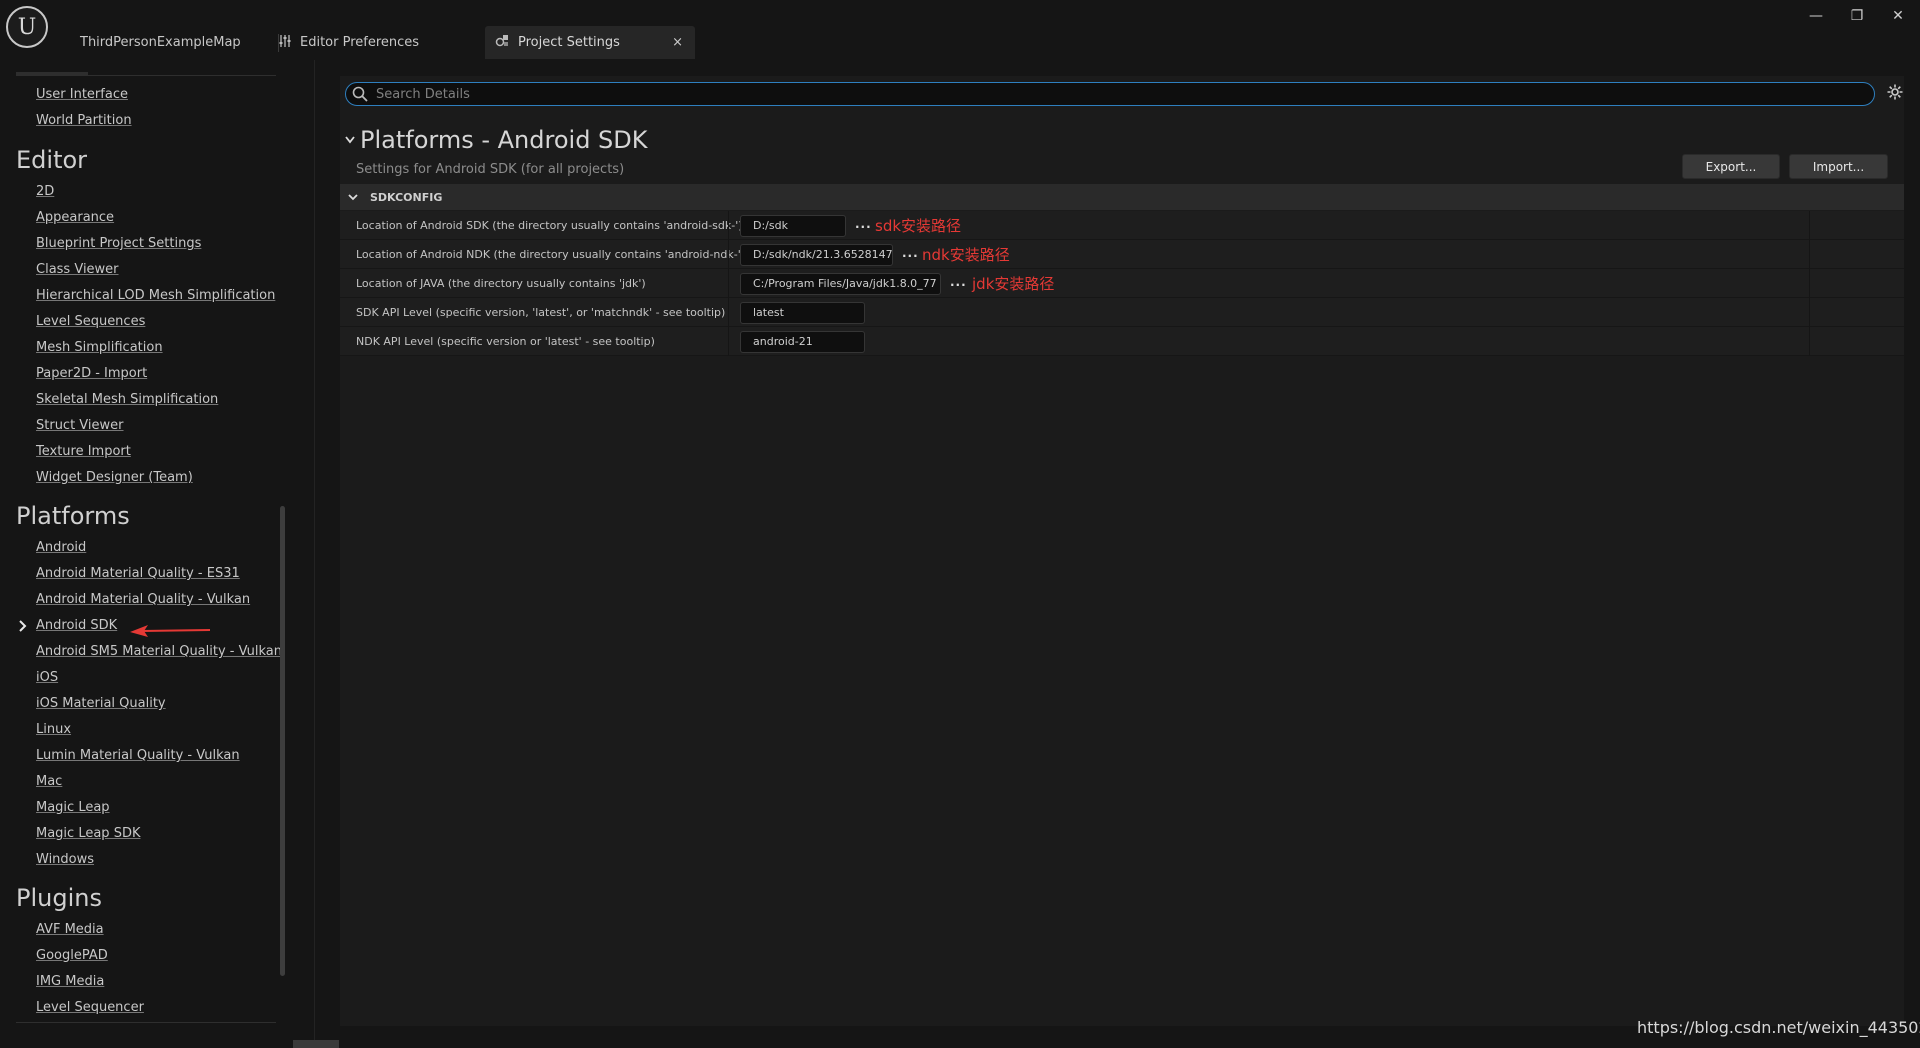 This screenshot has width=1920, height=1048. I want to click on settings-gear-icon, so click(1895, 94).